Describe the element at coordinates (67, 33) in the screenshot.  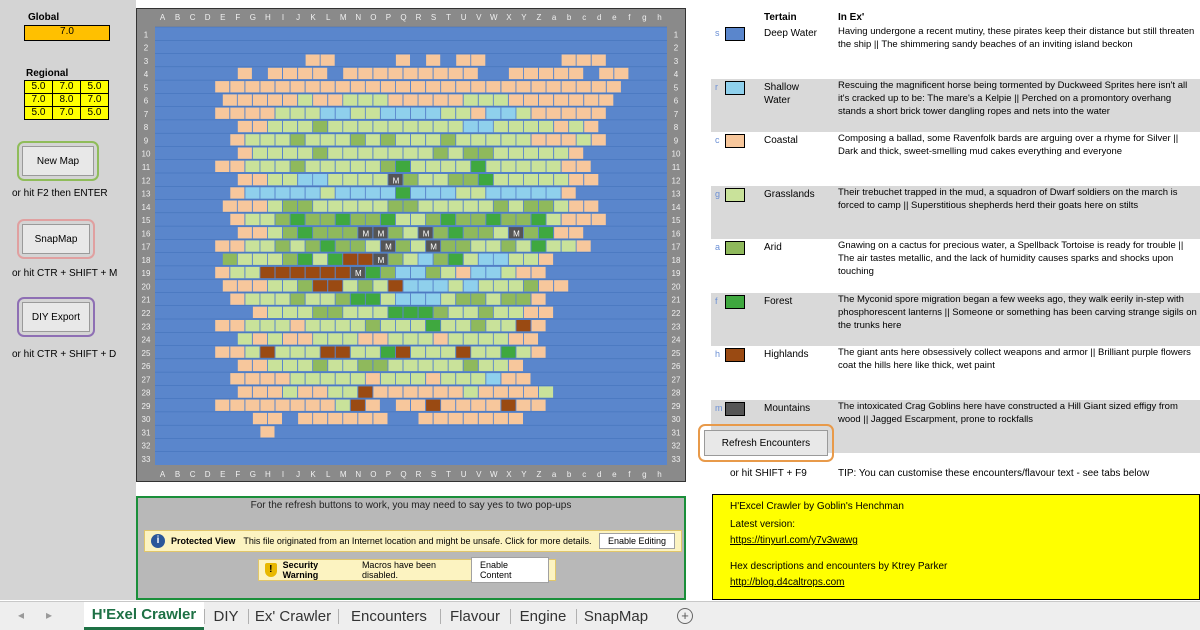
I see `global-value: 7.0` at that location.